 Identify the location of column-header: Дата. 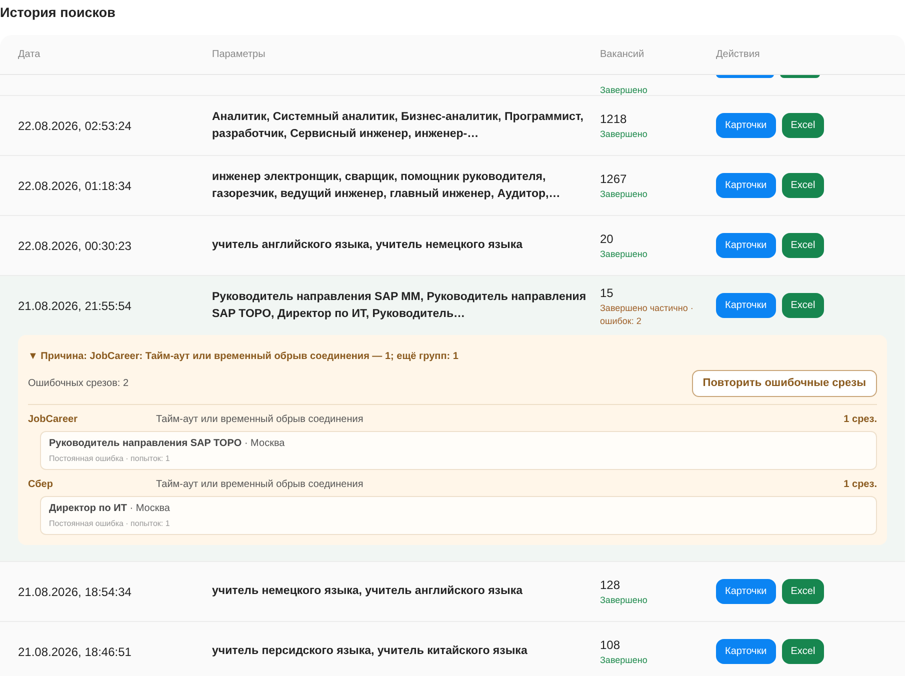
(29, 54).